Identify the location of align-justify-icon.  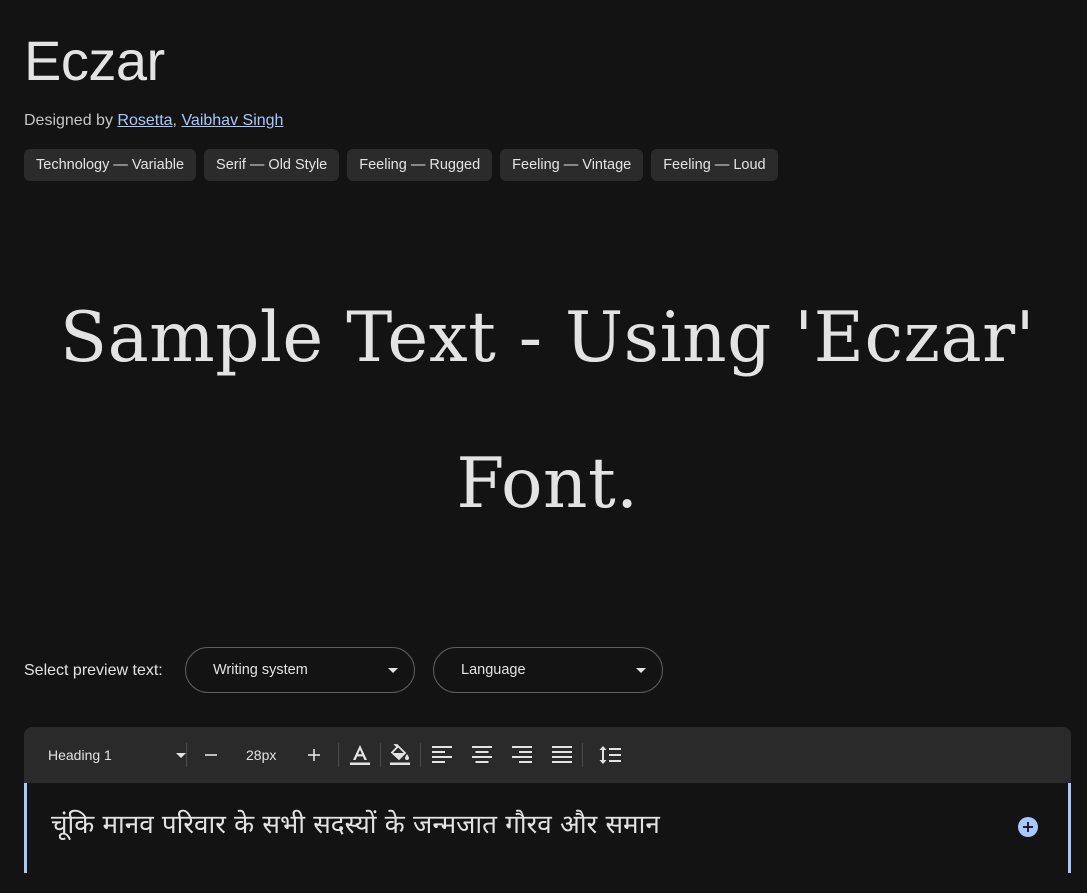
(562, 754).